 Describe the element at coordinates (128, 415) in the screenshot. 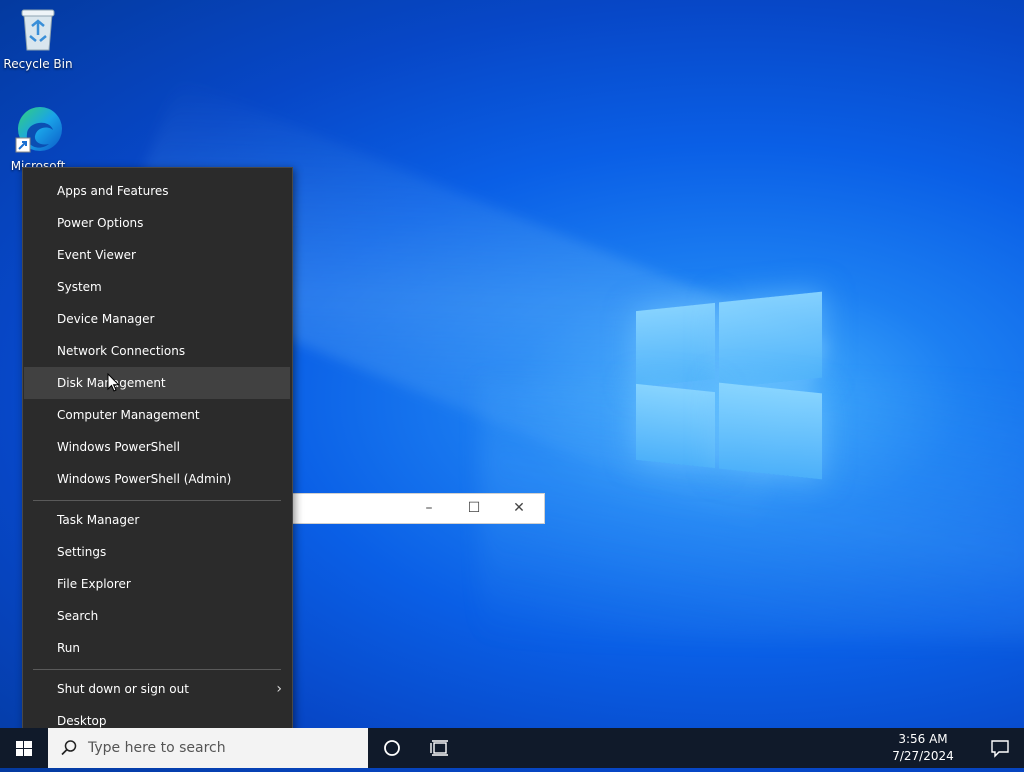

I see `menu-item-label: Computer Management` at that location.